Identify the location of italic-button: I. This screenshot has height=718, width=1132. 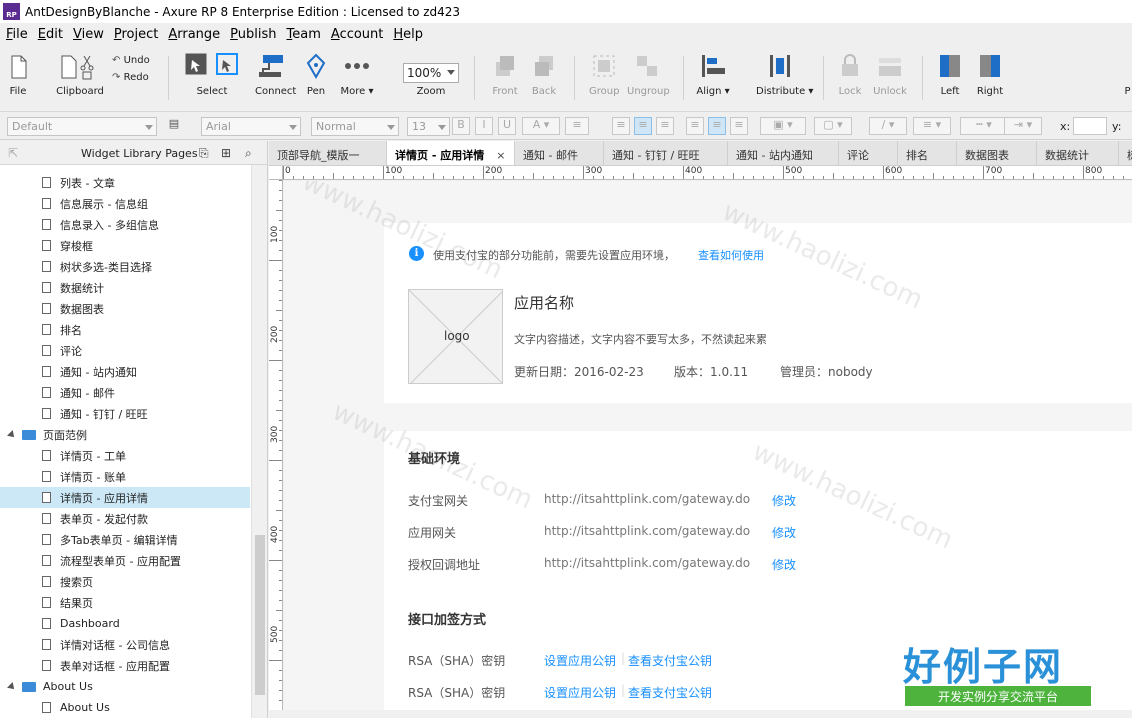
(484, 126).